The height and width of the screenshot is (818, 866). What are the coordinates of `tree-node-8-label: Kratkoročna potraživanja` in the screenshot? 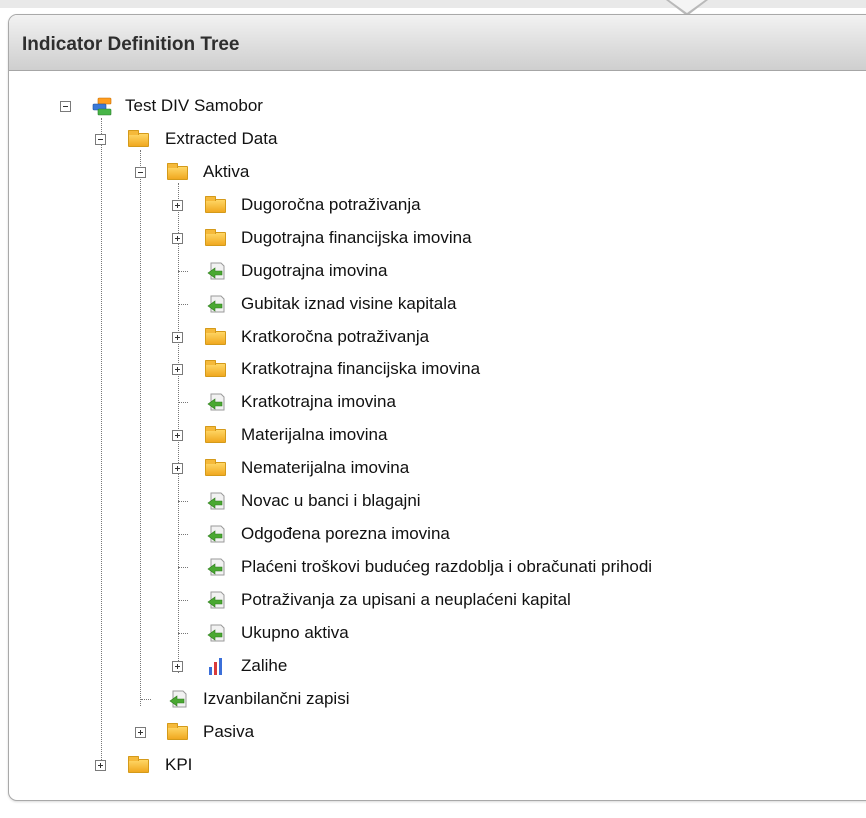 It's located at (335, 337).